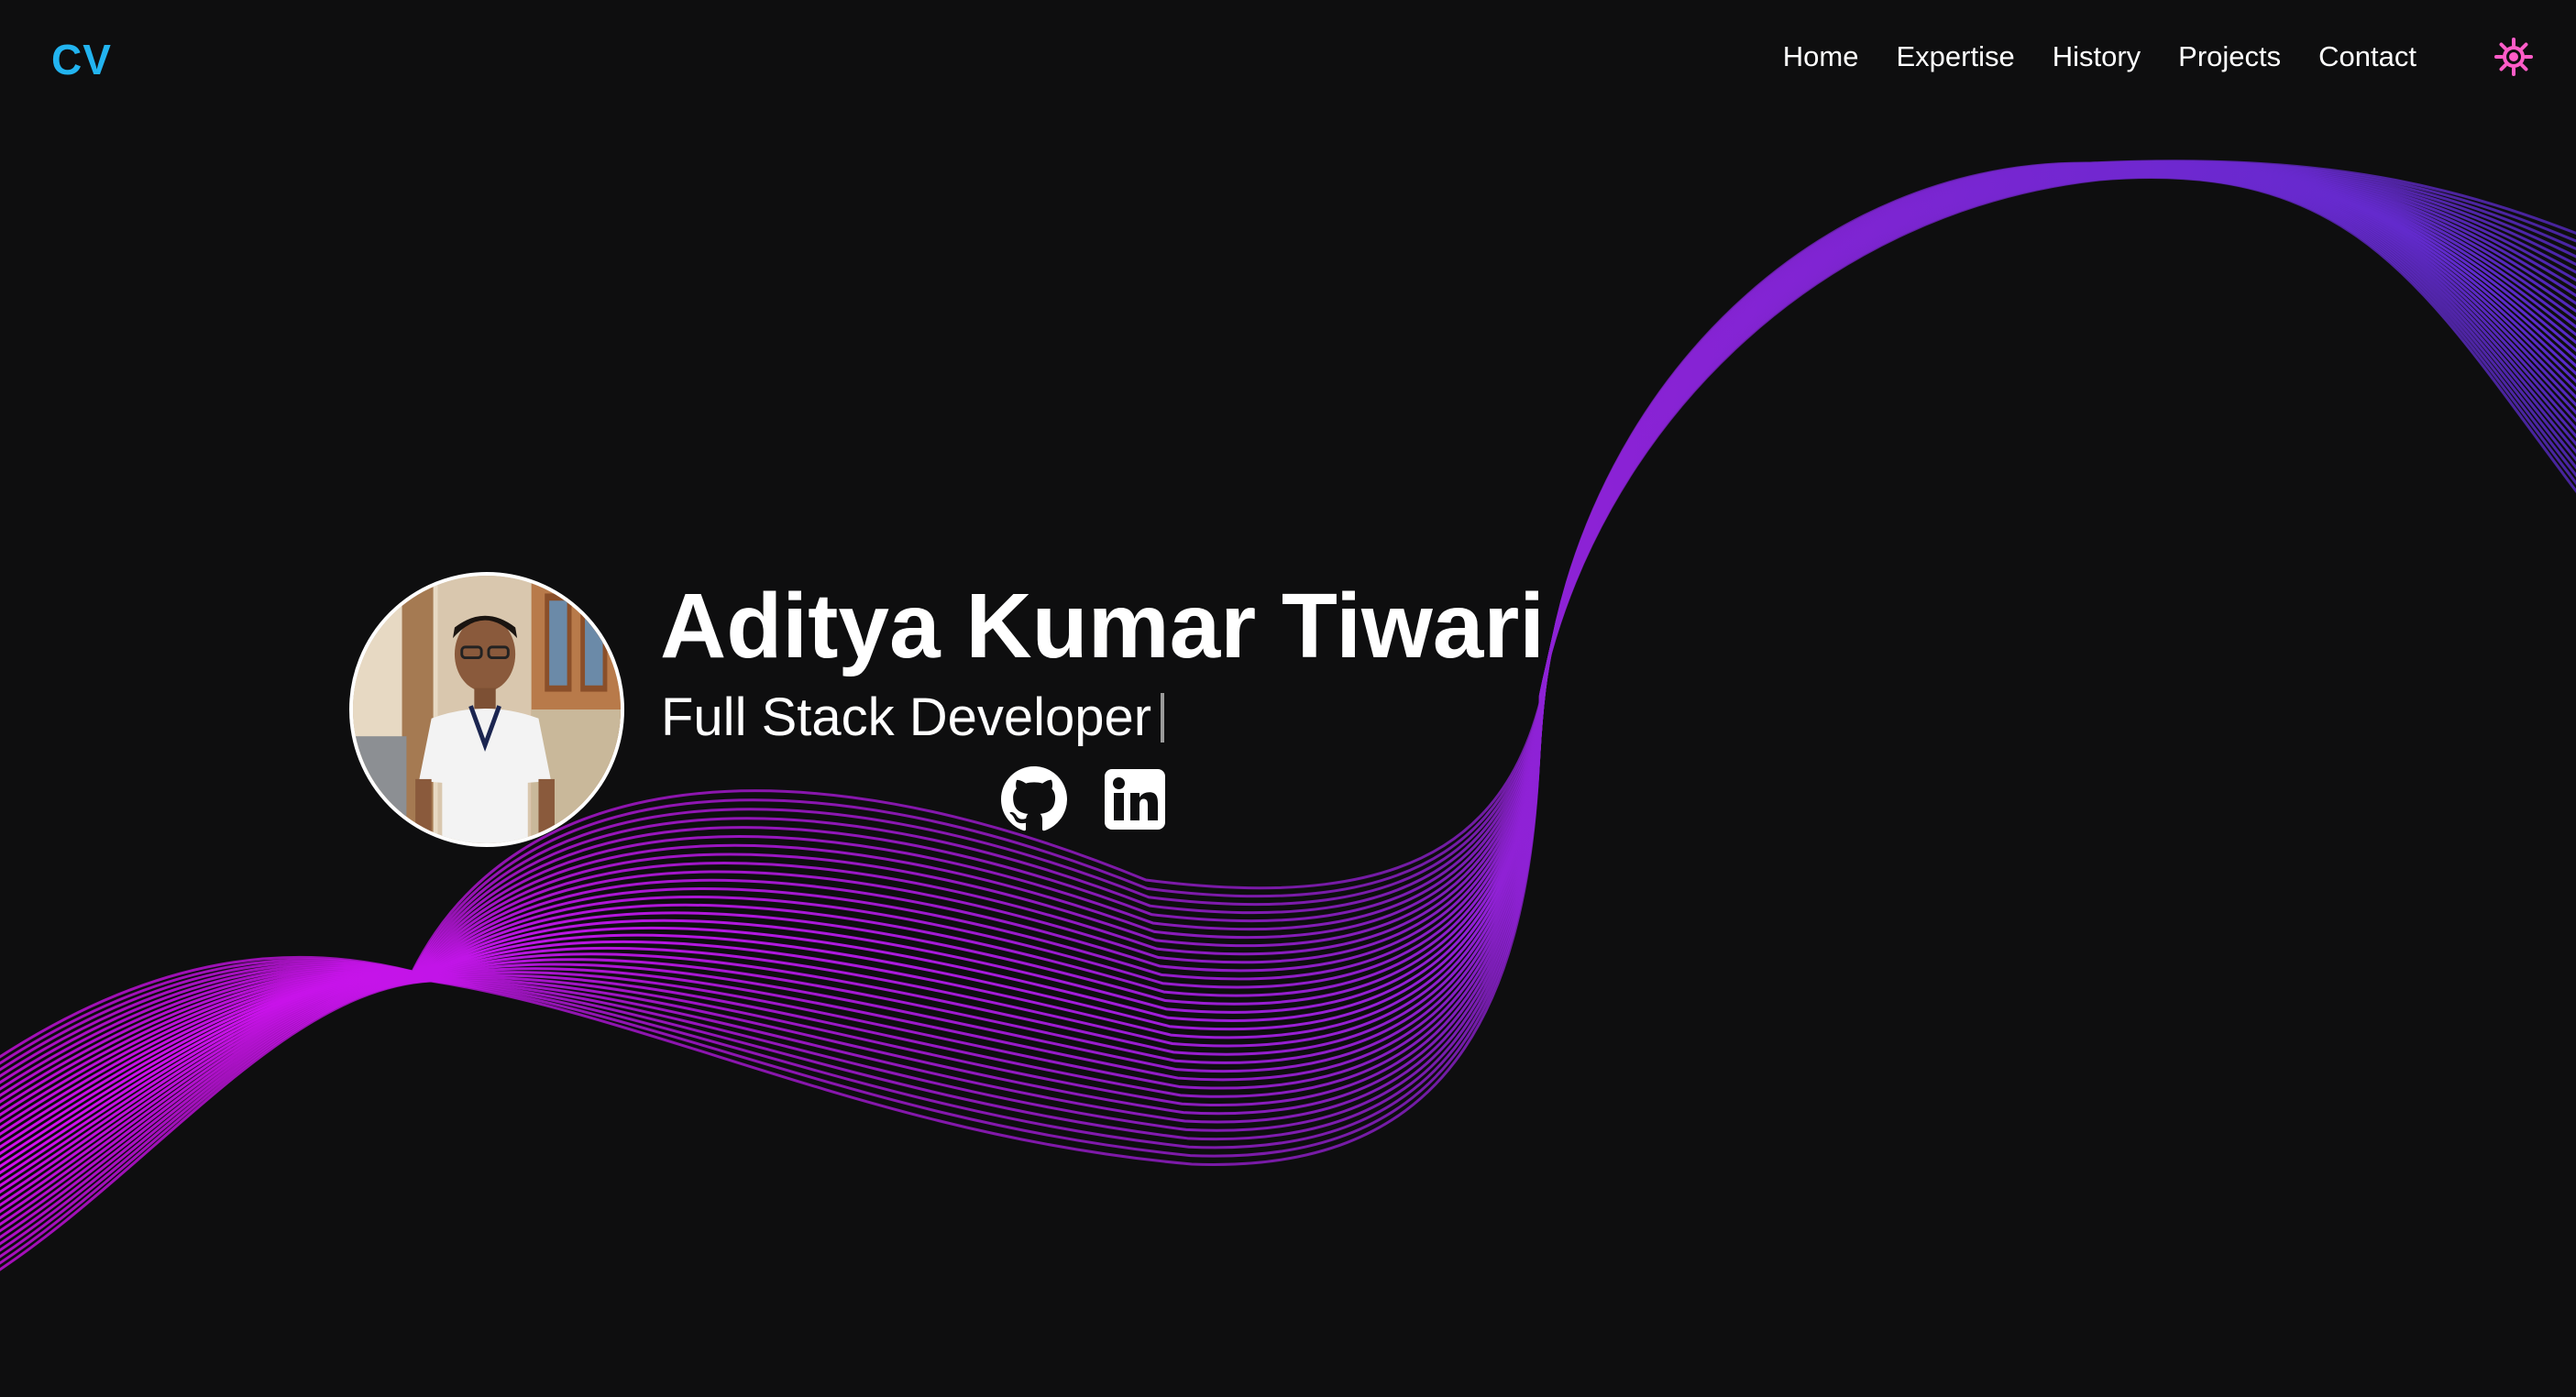  I want to click on hero-role-line: Full Stack Developer, so click(913, 718).